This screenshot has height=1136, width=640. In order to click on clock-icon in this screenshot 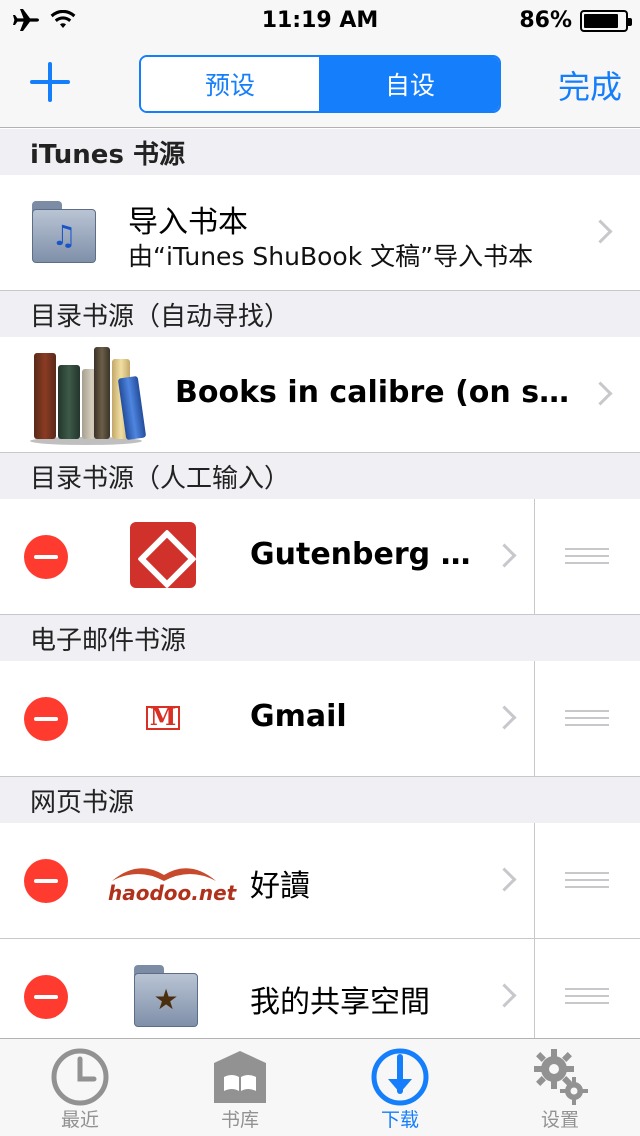, I will do `click(80, 1077)`.